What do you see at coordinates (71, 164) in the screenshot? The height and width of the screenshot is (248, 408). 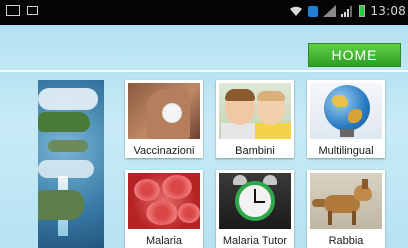 I see `earth-image` at bounding box center [71, 164].